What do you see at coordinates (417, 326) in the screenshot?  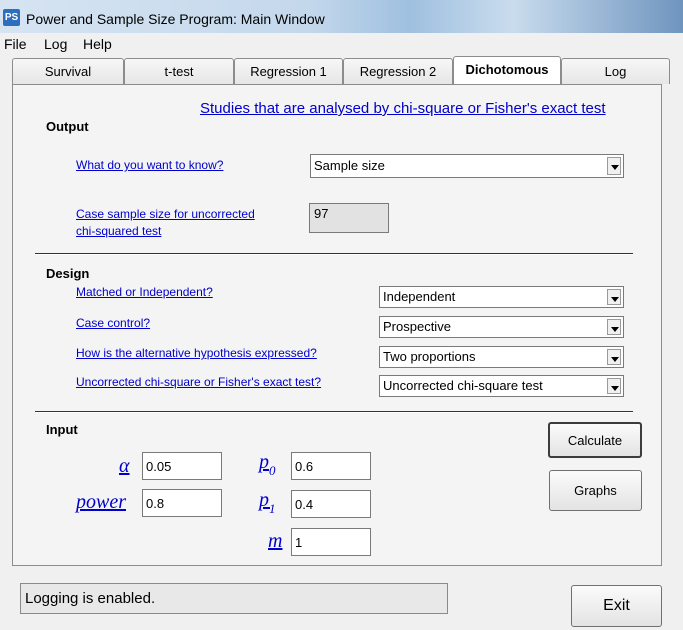 I see `case-control-value: Prospective` at bounding box center [417, 326].